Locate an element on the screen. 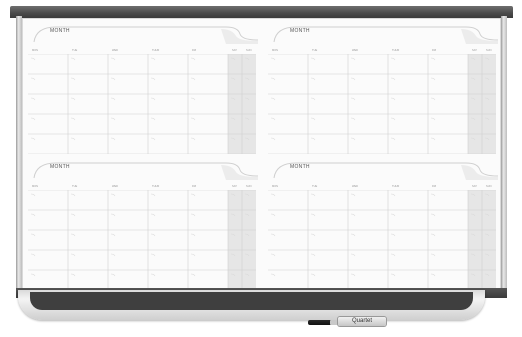 The image size is (522, 337). frame-top is located at coordinates (261, 12).